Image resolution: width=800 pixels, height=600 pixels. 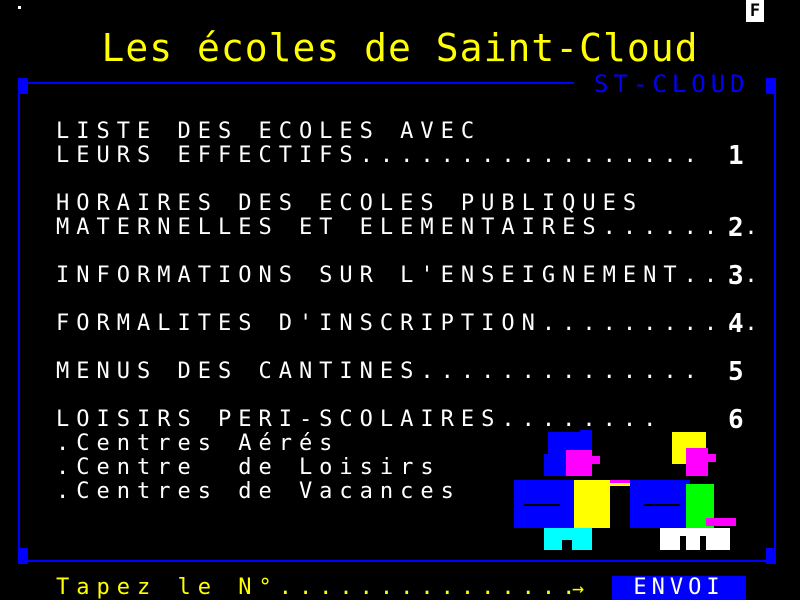 What do you see at coordinates (198, 443) in the screenshot?
I see `sub-item-centres-aeres: .Centres Aérés` at bounding box center [198, 443].